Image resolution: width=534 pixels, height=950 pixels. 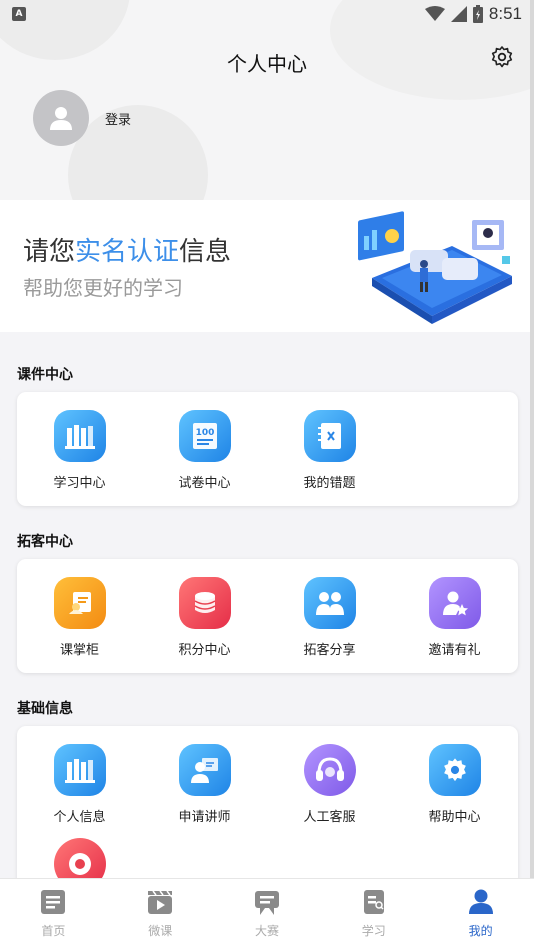 I want to click on tab-home: 首页, so click(x=53, y=914).